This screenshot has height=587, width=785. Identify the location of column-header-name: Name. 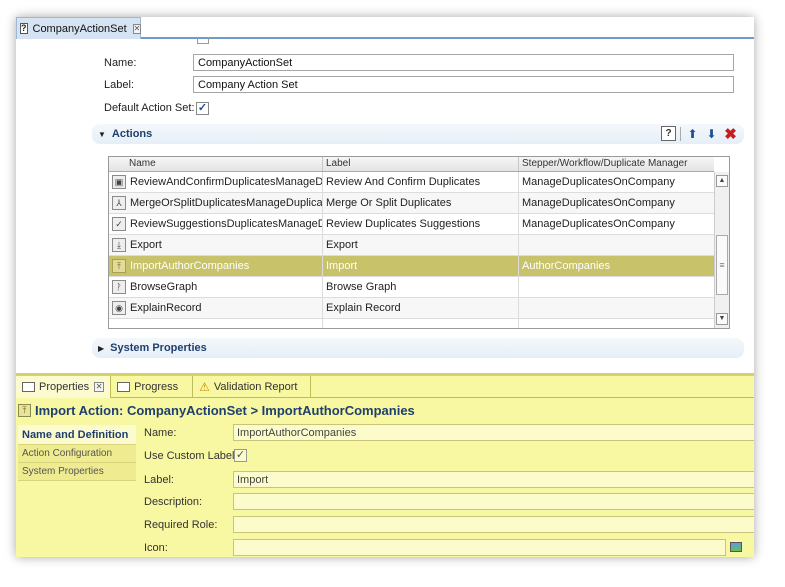
(216, 164).